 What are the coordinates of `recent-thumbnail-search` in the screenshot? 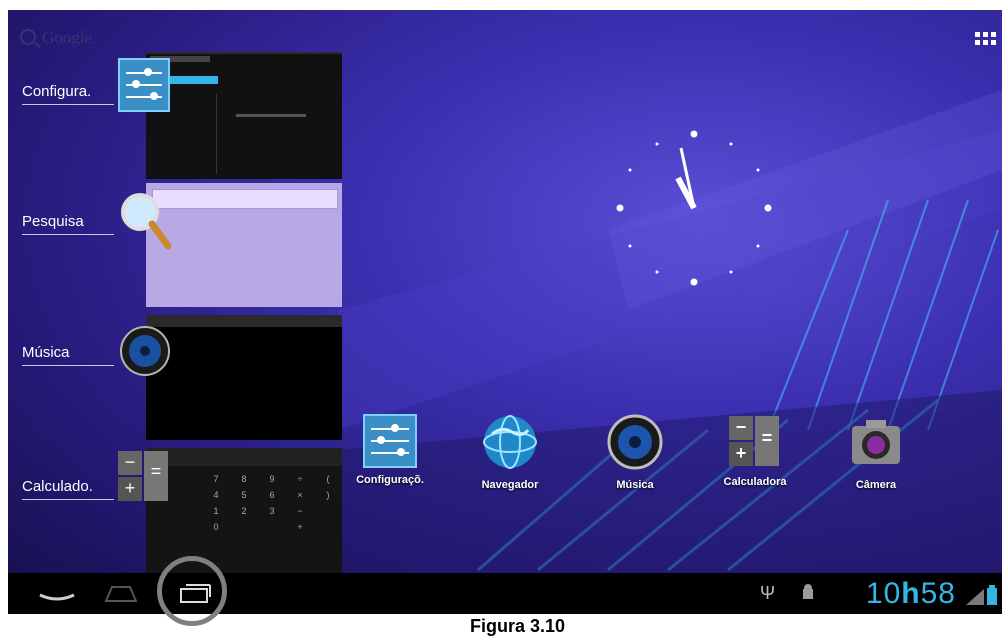 It's located at (244, 245).